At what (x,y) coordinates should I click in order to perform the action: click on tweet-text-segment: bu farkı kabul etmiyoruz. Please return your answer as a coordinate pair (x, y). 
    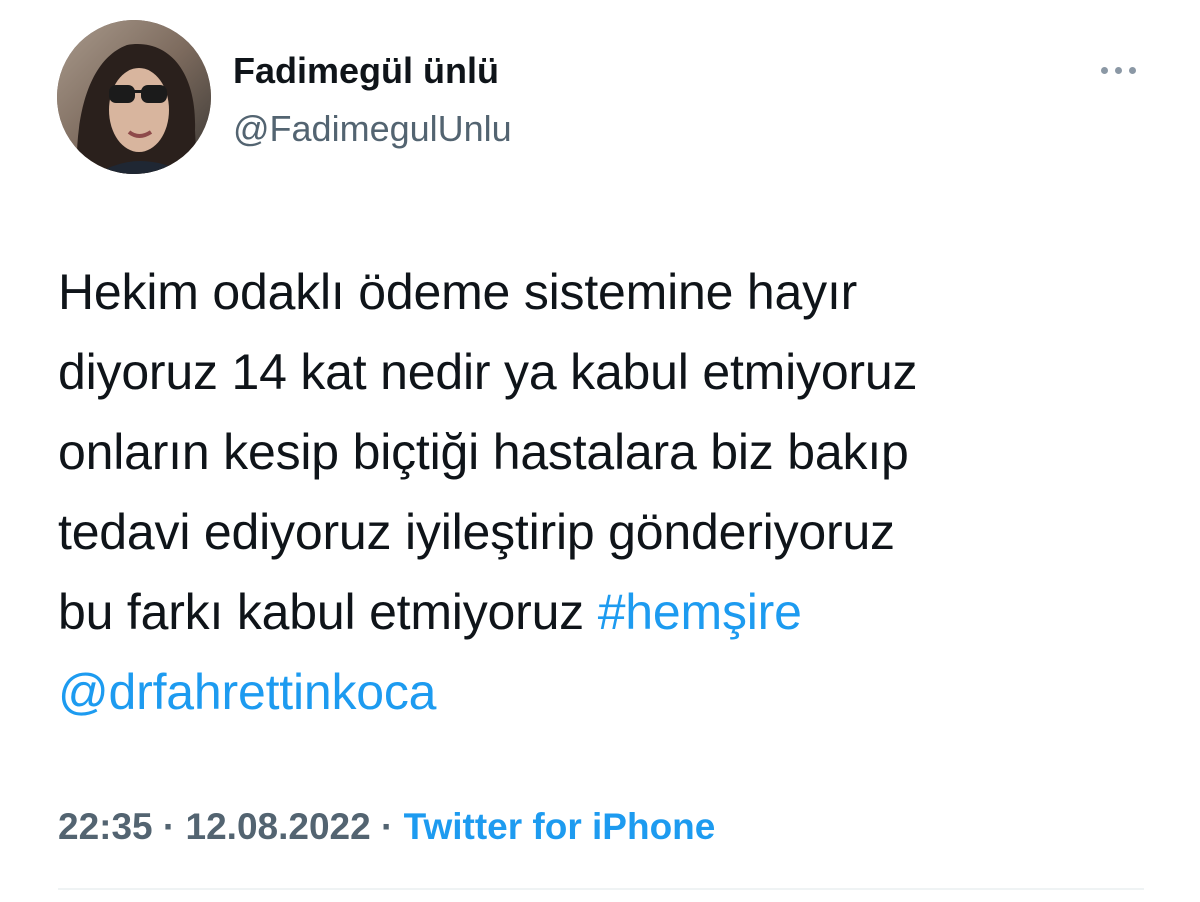
    Looking at the image, I should click on (328, 612).